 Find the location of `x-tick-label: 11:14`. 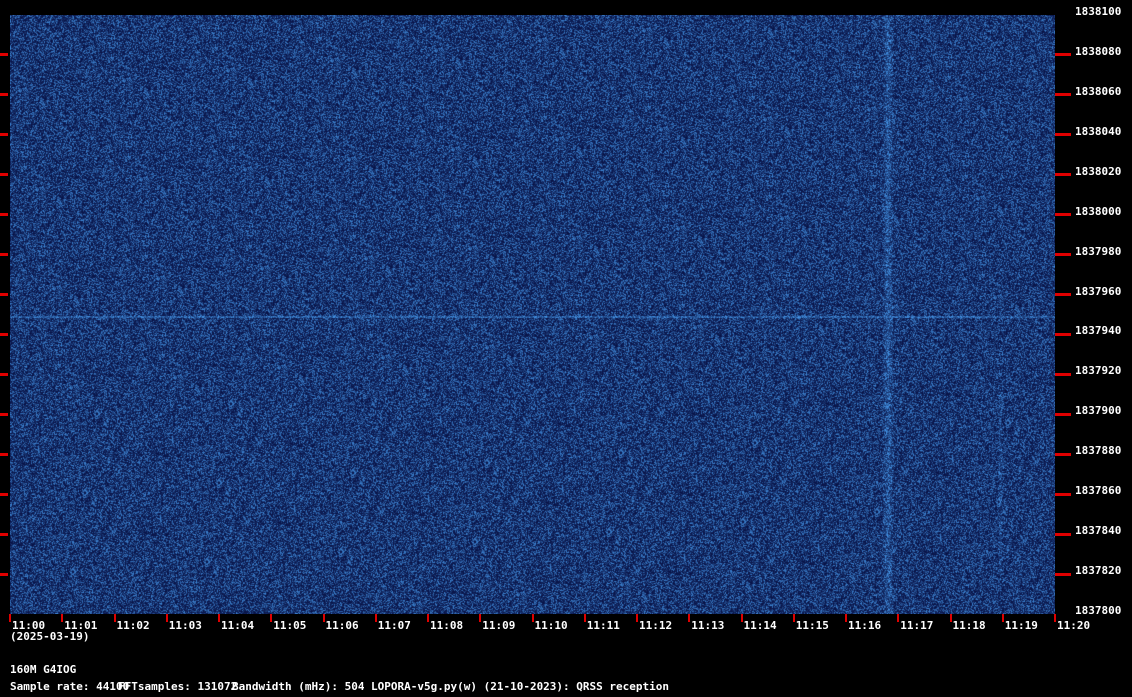

x-tick-label: 11:14 is located at coordinates (760, 625).